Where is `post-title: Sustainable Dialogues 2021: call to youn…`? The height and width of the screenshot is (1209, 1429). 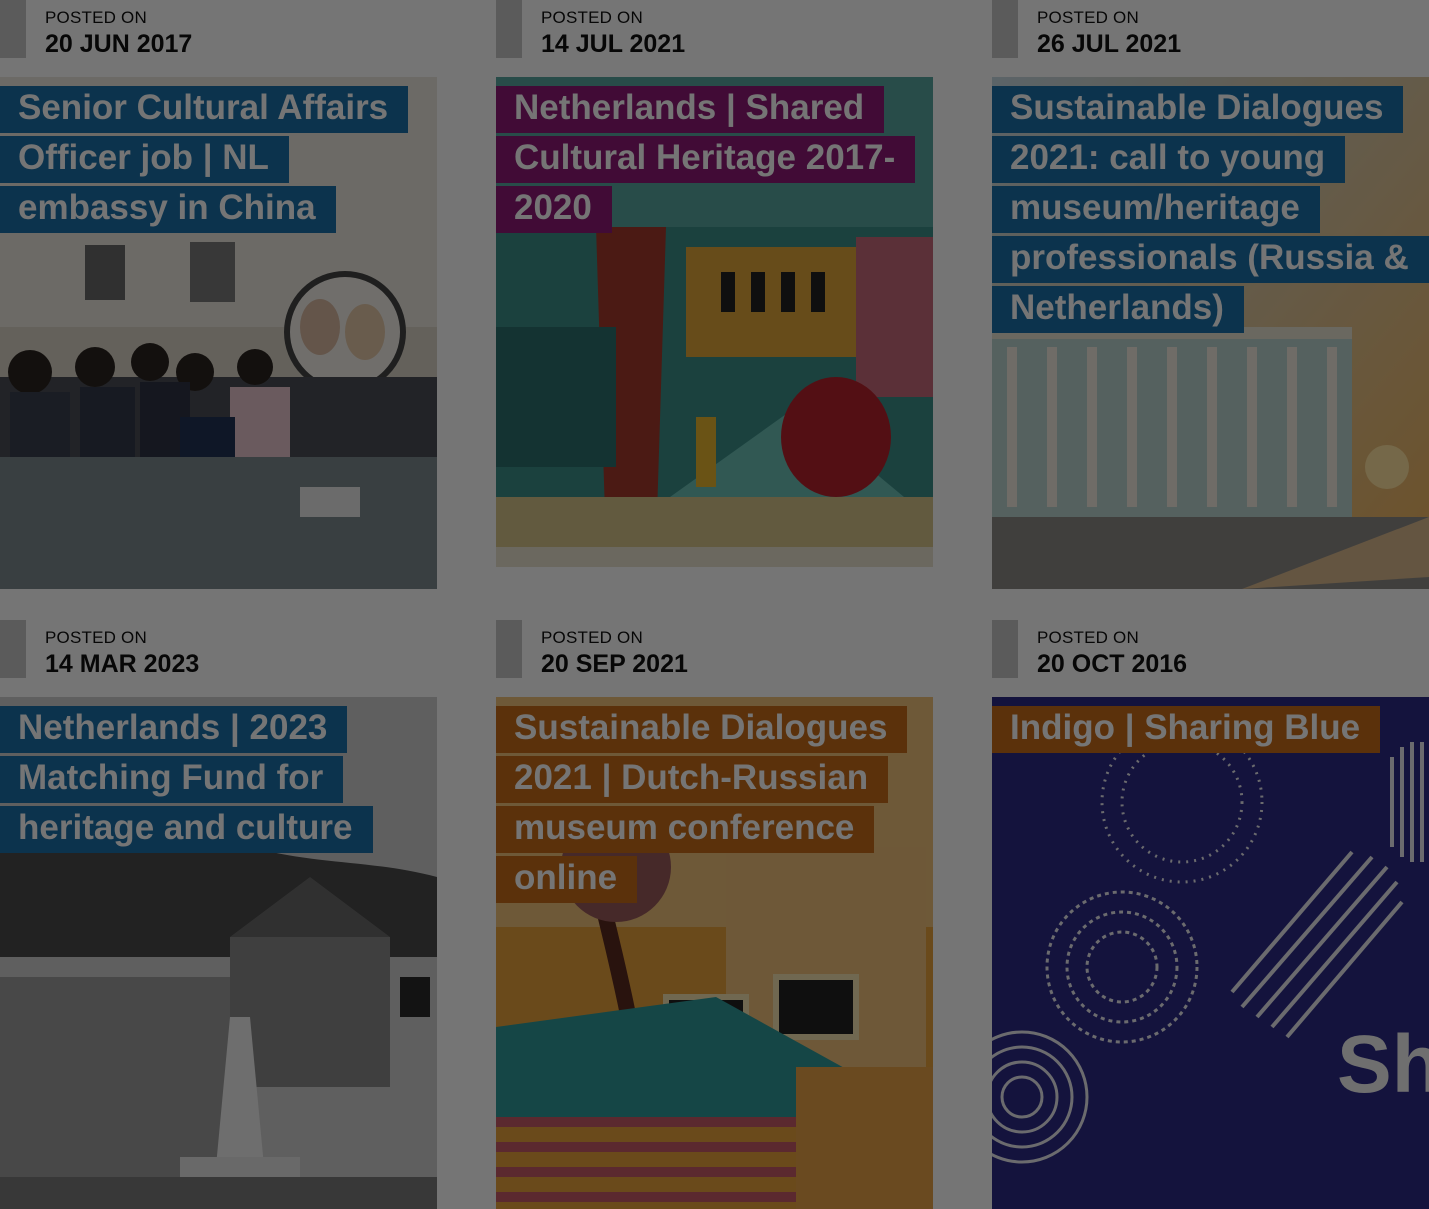
post-title: Sustainable Dialogues 2021: call to youn… is located at coordinates (1210, 208).